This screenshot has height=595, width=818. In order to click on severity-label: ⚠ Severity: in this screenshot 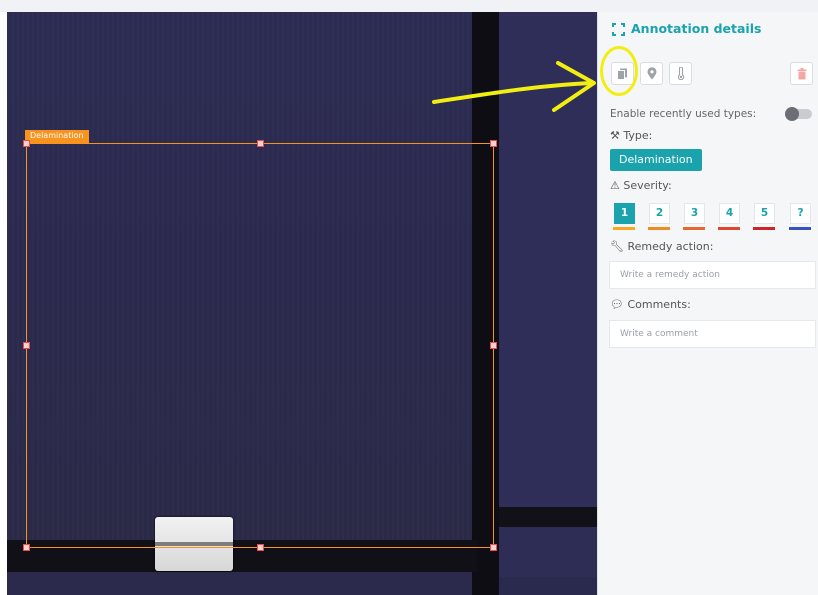, I will do `click(641, 185)`.